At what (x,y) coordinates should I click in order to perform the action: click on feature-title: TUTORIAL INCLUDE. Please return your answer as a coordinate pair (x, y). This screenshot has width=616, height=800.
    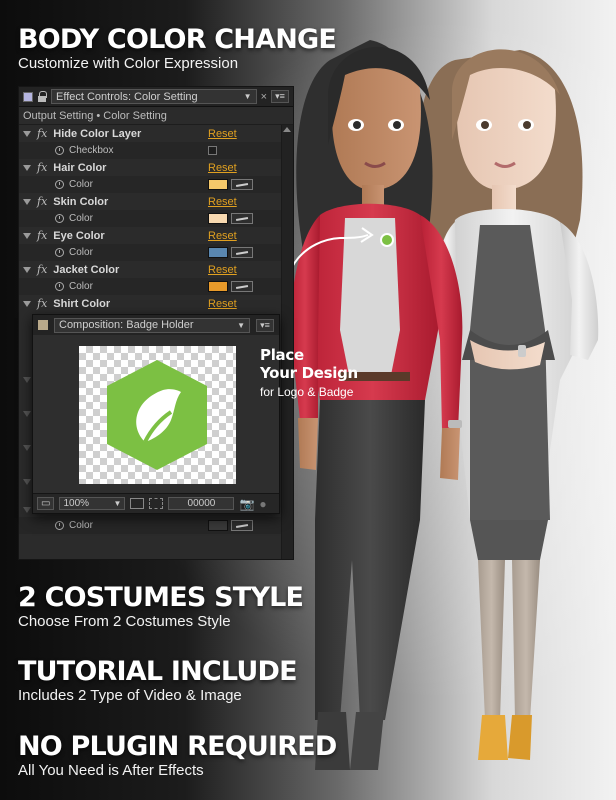
    Looking at the image, I should click on (158, 671).